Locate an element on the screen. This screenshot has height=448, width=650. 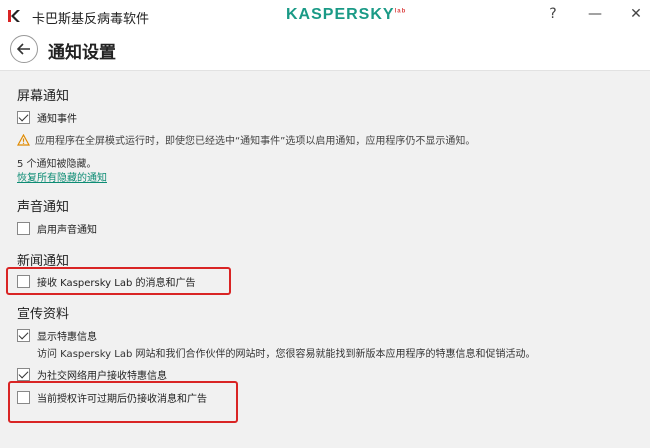
page-header: 通知设置 is located at coordinates (325, 51).